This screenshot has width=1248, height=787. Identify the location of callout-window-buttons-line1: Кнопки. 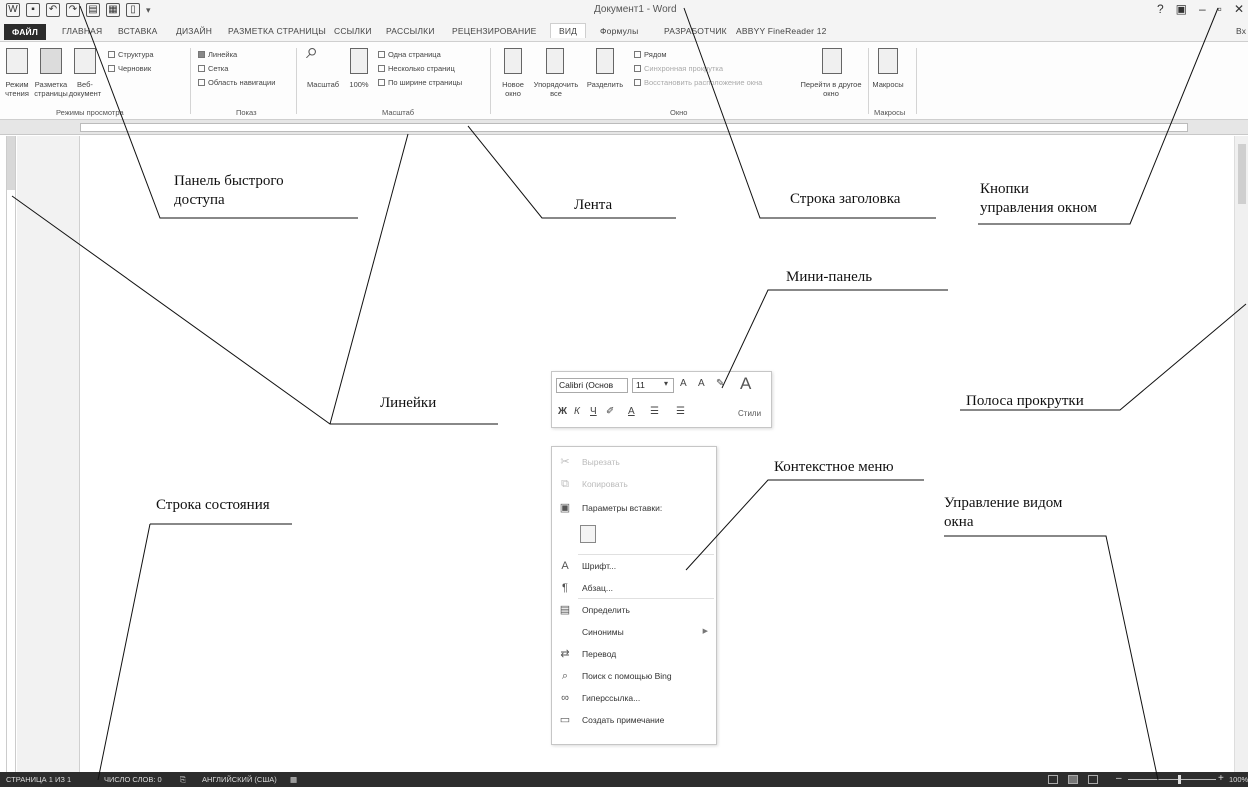
(1004, 189).